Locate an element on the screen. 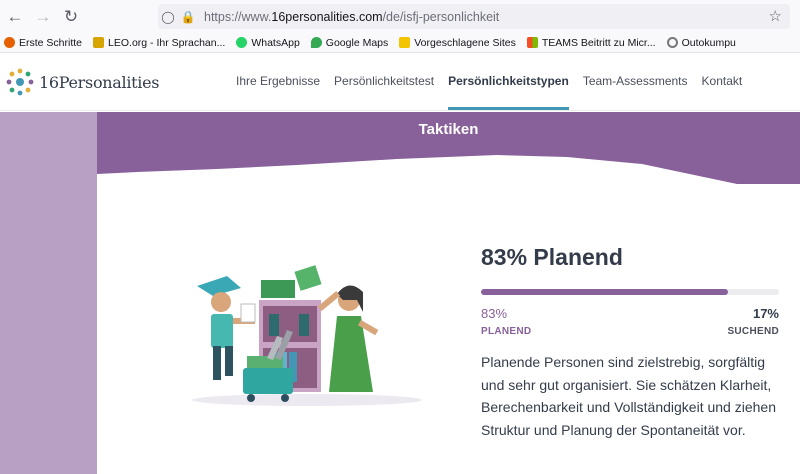 Image resolution: width=800 pixels, height=474 pixels. nav-team-assessments: Team-Assessments is located at coordinates (635, 81).